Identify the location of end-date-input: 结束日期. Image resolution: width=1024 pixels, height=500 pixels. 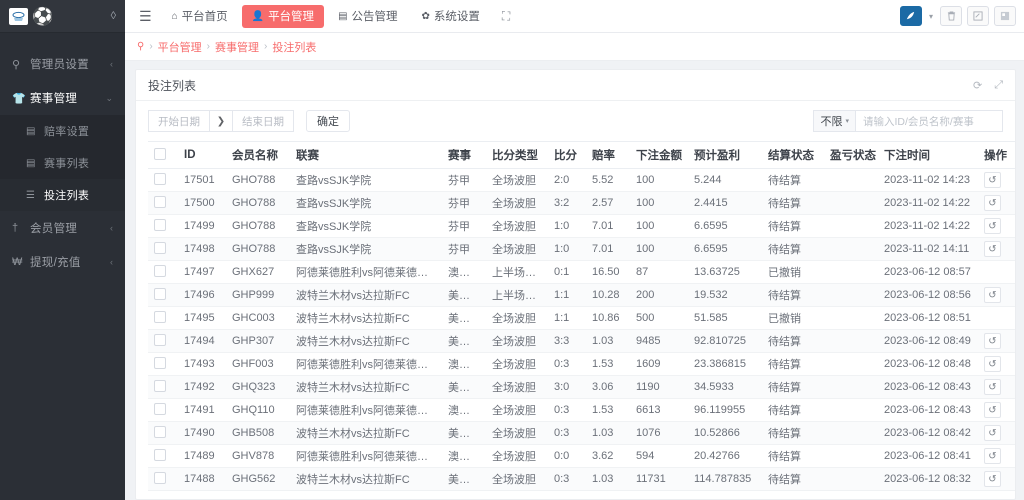
(263, 121).